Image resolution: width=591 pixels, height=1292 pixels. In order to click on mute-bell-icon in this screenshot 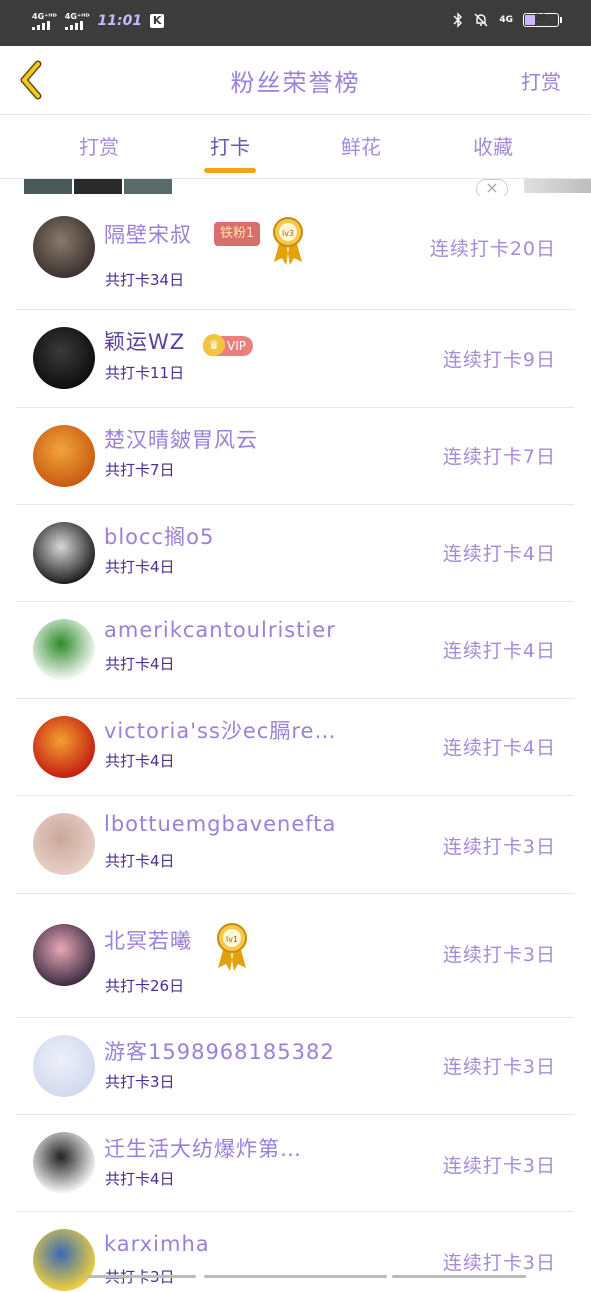, I will do `click(481, 20)`.